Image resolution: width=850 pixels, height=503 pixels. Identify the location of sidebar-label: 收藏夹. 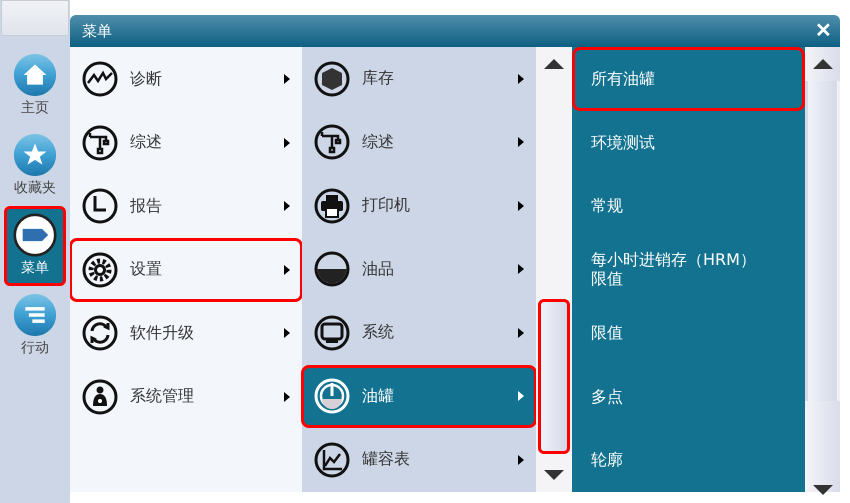
(35, 188).